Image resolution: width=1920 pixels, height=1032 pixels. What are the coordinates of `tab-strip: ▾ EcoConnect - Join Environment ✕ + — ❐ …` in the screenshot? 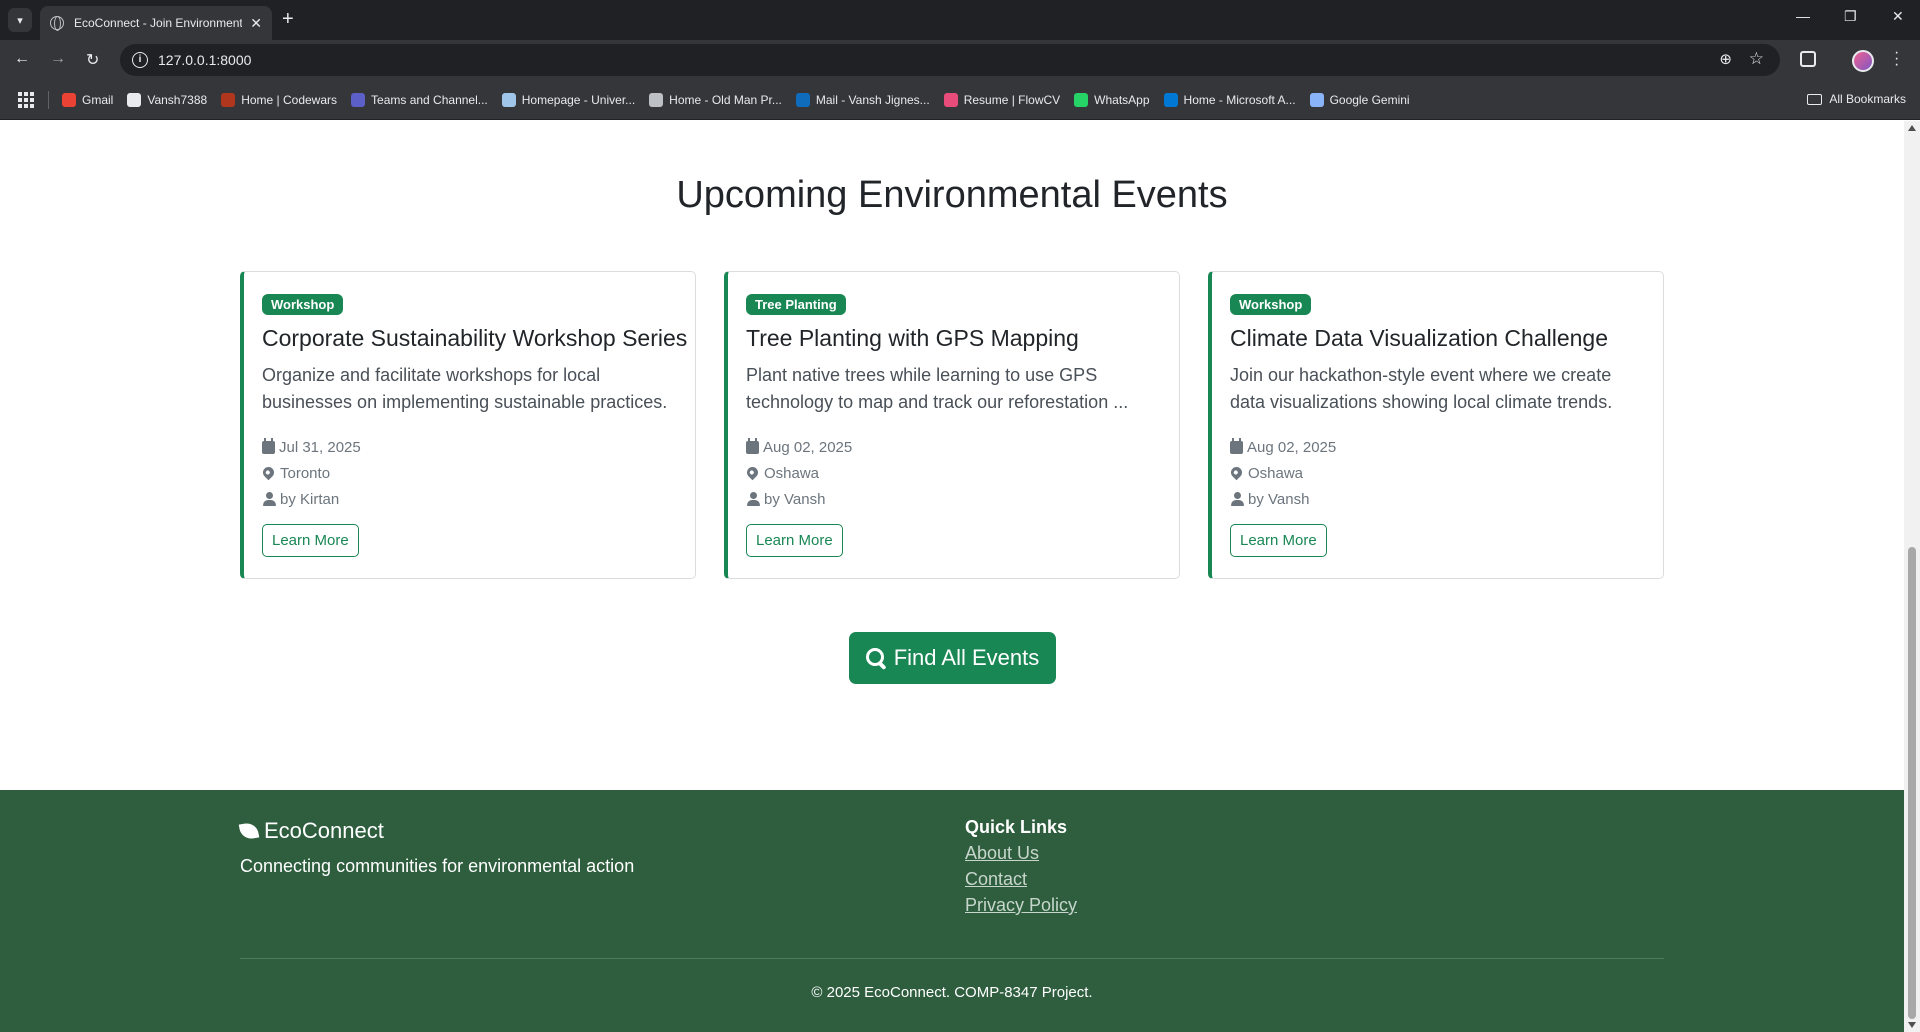 It's located at (960, 20).